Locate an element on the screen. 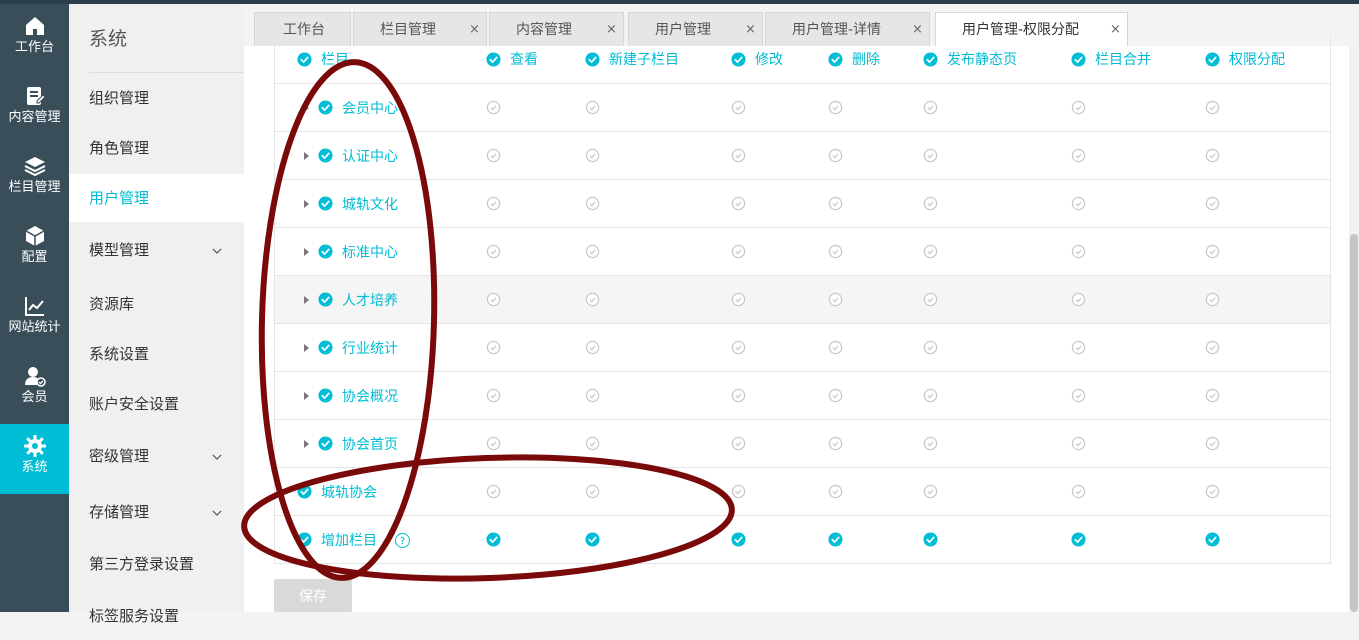 This screenshot has height=640, width=1359. rail-item-6: 系统 is located at coordinates (34, 459).